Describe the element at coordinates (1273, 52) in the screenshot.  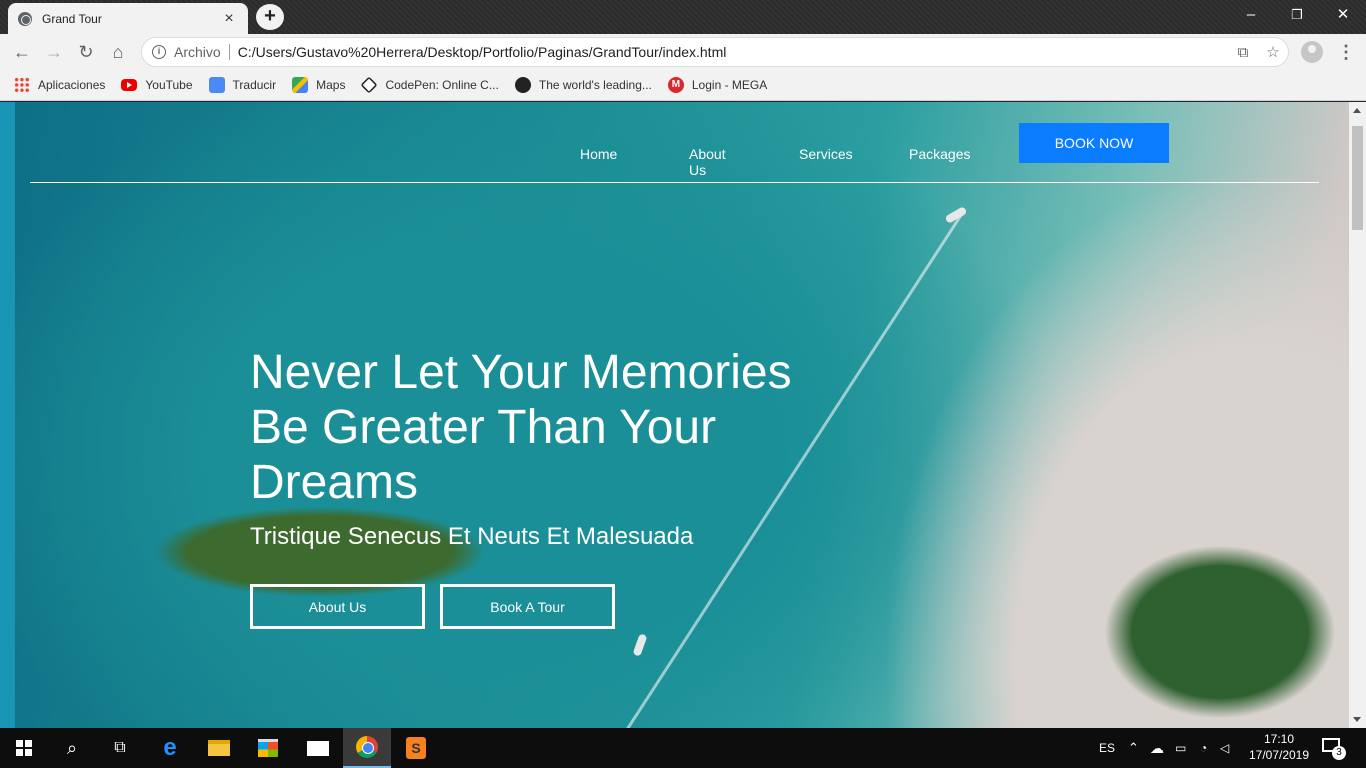
I see `bookmark-star-icon: ☆` at that location.